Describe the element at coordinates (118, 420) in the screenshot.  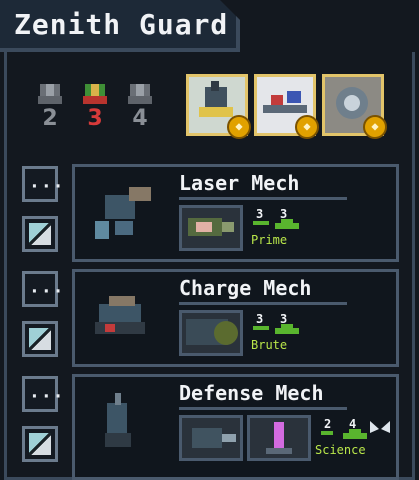
I see `defense-mech-icon` at that location.